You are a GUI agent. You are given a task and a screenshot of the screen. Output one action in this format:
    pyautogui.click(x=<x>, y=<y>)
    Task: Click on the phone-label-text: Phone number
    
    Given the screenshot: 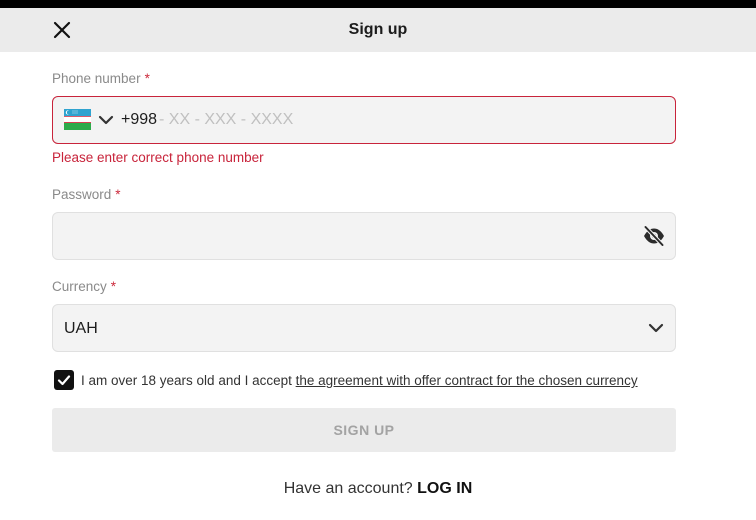 What is the action you would take?
    pyautogui.click(x=96, y=78)
    